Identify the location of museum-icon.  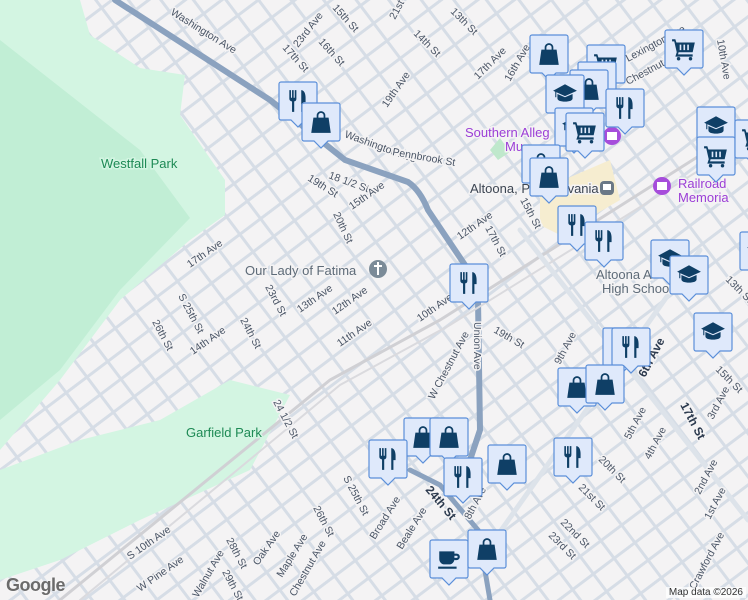
(612, 136).